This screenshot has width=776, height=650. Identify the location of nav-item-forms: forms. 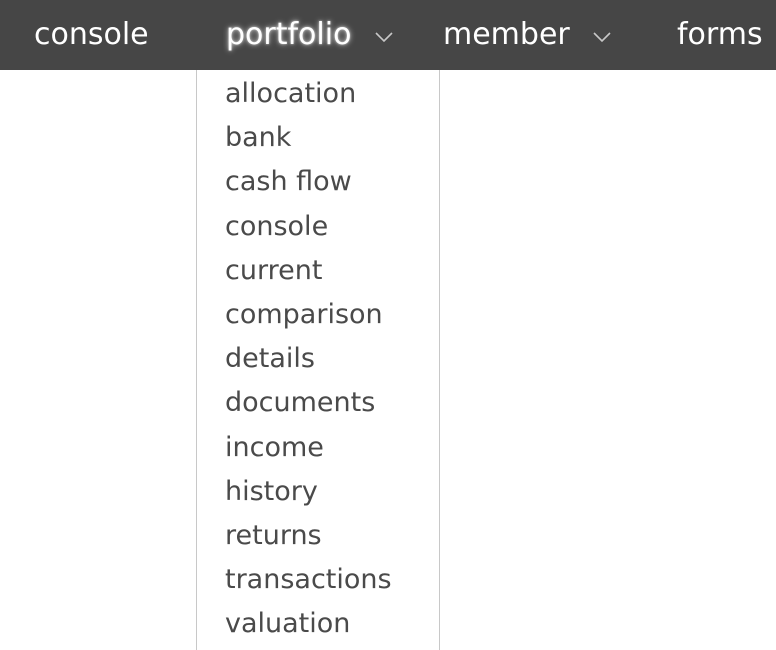
(720, 35).